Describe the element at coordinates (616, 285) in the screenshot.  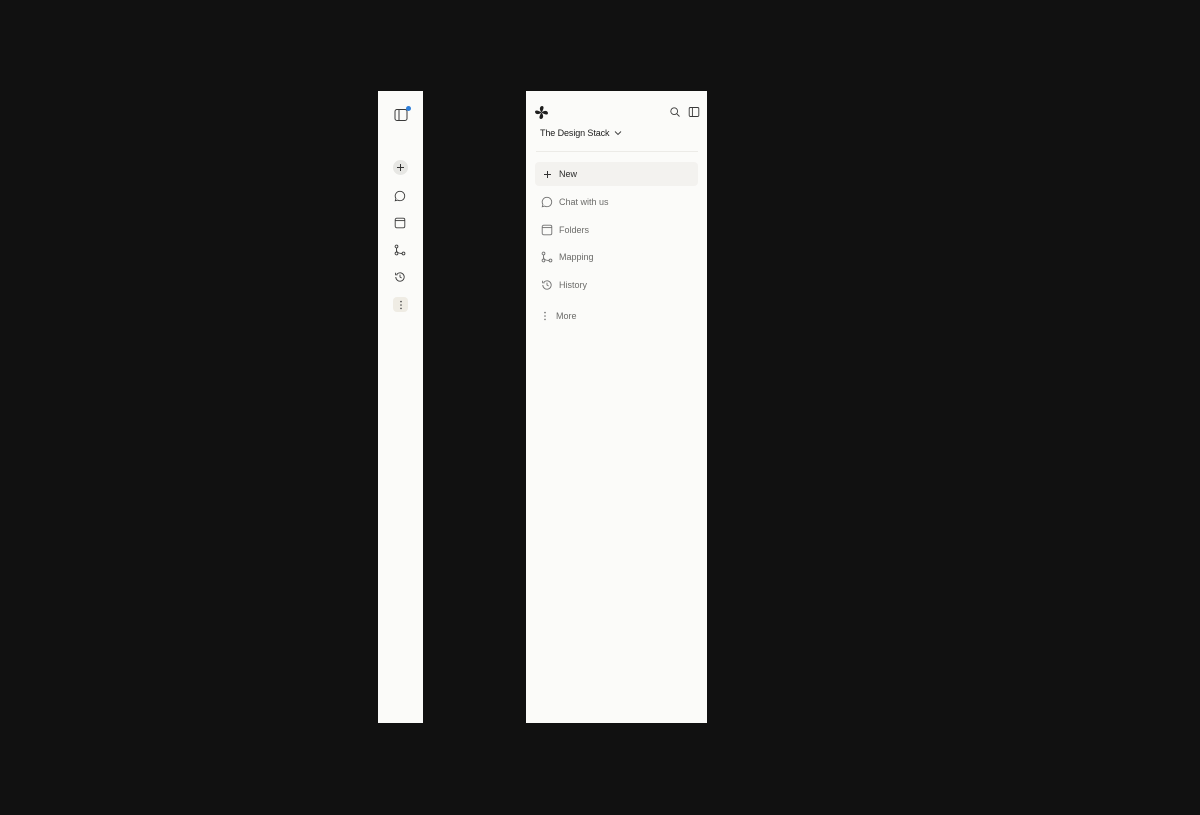
I see `nav-history: History` at that location.